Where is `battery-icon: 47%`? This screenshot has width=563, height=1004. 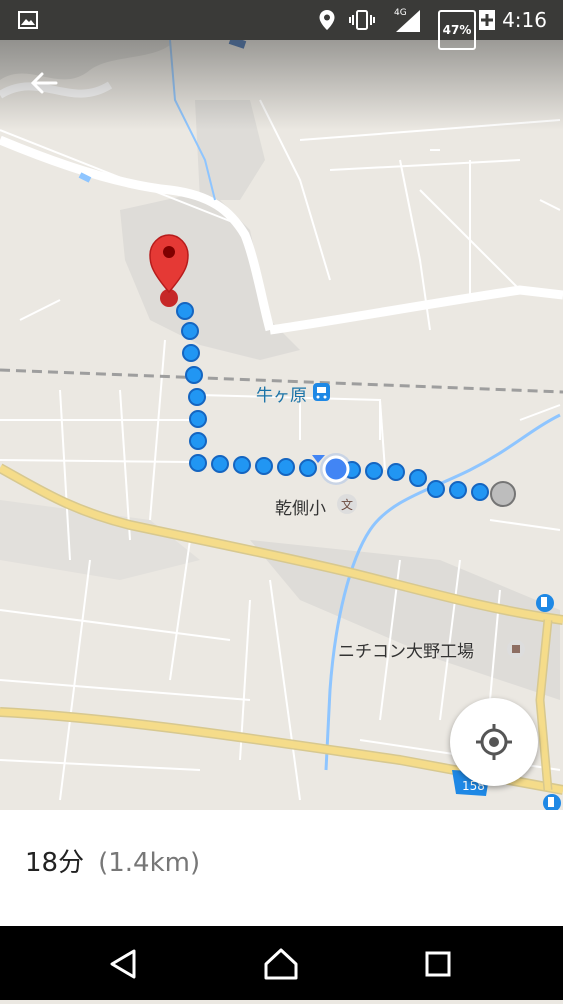
battery-icon: 47% is located at coordinates (457, 30).